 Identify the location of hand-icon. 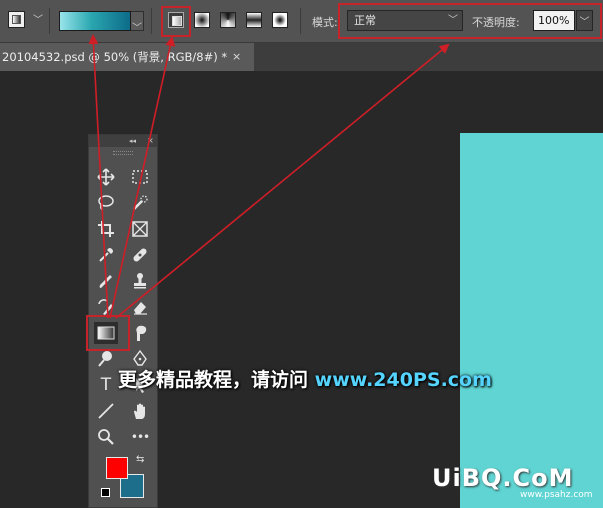
(139, 411).